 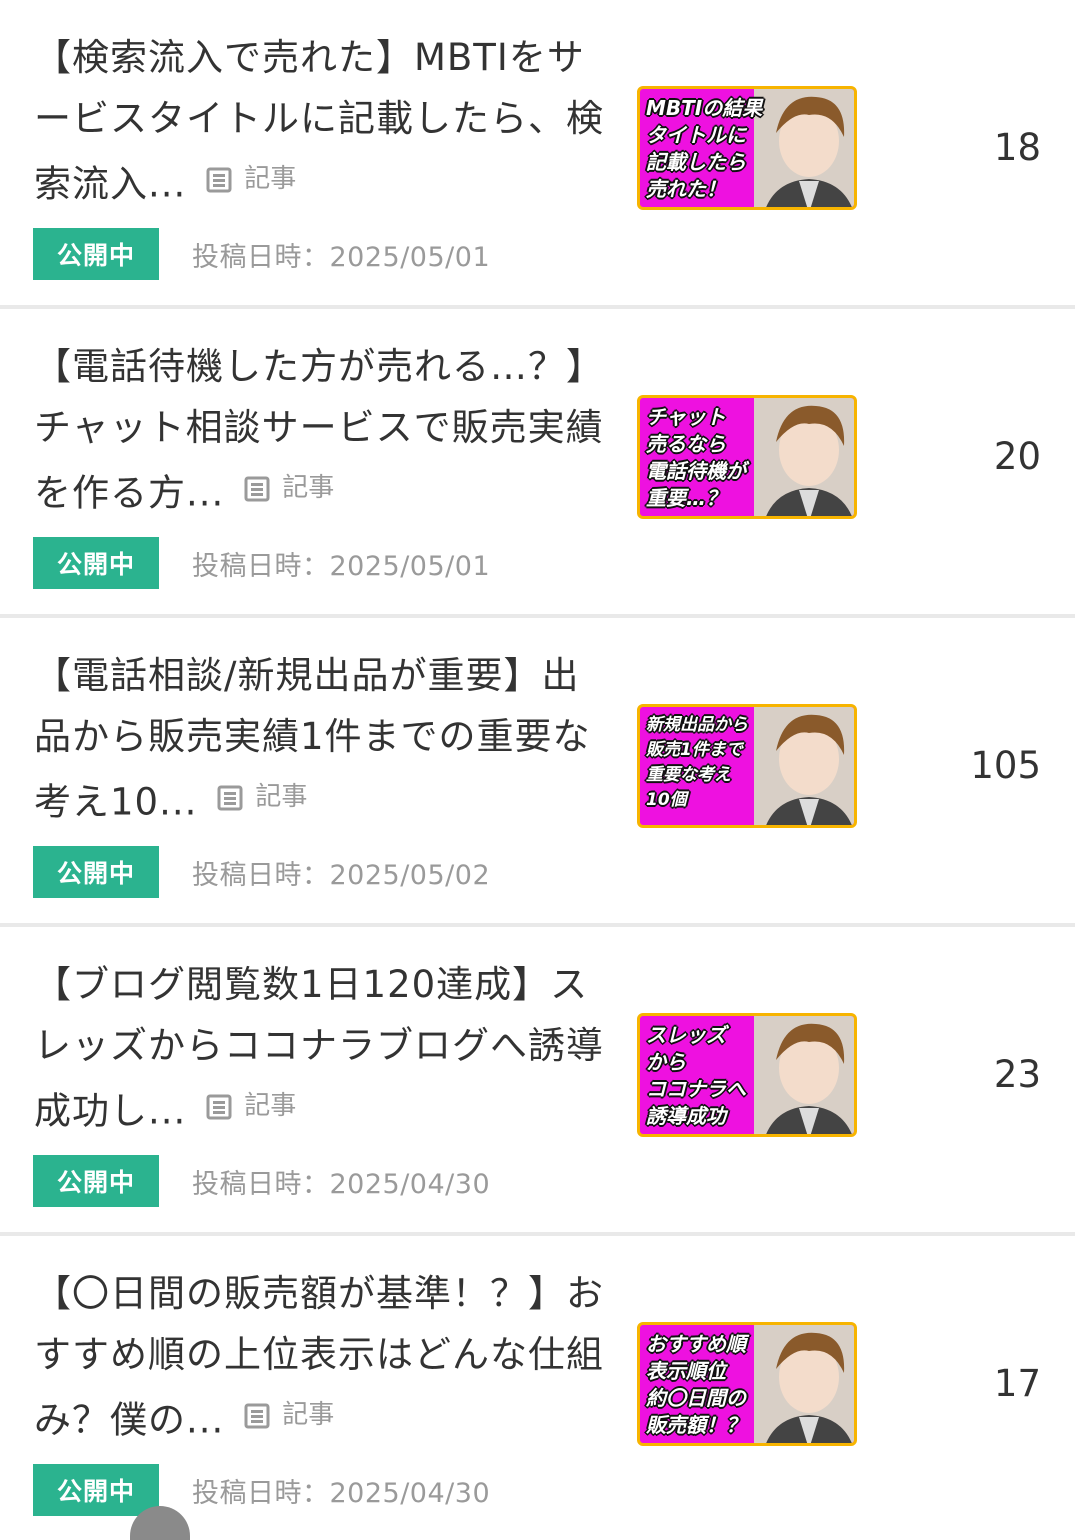 What do you see at coordinates (696, 457) in the screenshot?
I see `thumbnail-caption: チャット 売るなら 電話待機が 重要…？` at bounding box center [696, 457].